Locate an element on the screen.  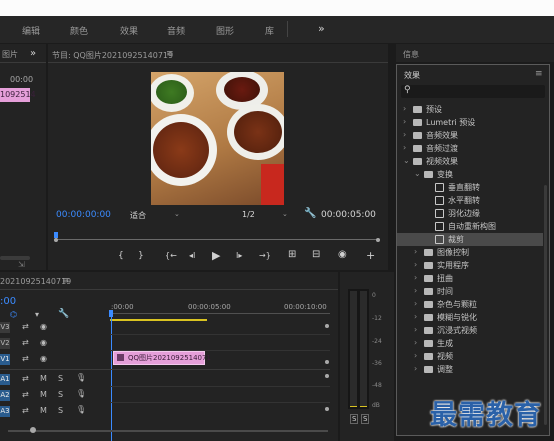
playhead-marker is located at coordinates (111, 313).